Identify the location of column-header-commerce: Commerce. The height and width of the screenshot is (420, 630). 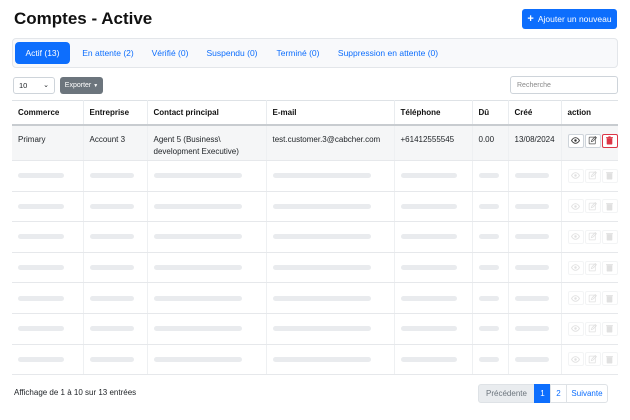
(48, 113).